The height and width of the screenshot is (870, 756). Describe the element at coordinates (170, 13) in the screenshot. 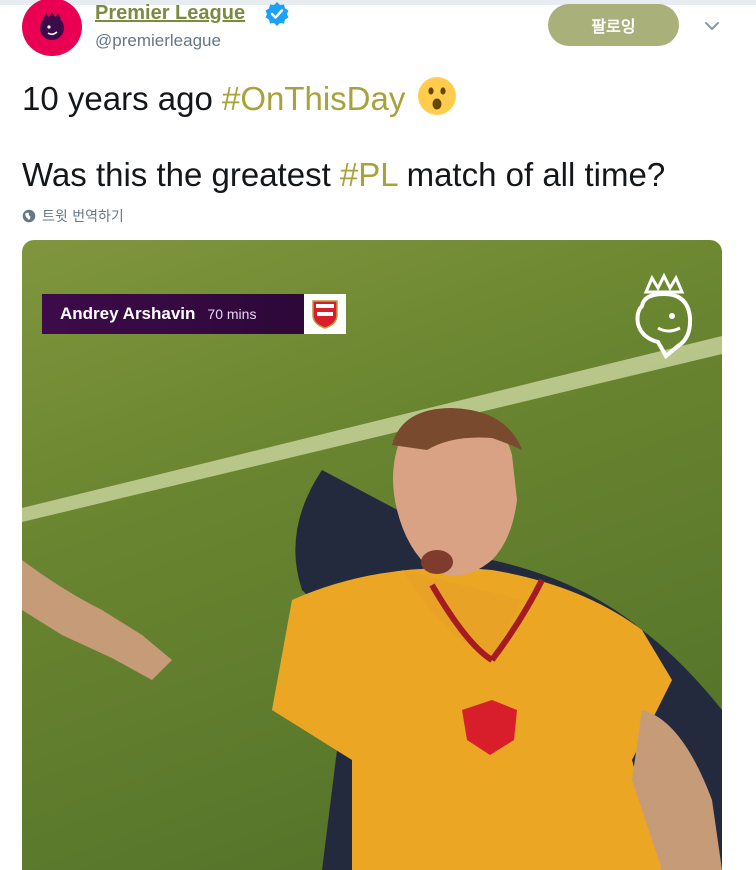

I see `display-name: Premier League` at that location.